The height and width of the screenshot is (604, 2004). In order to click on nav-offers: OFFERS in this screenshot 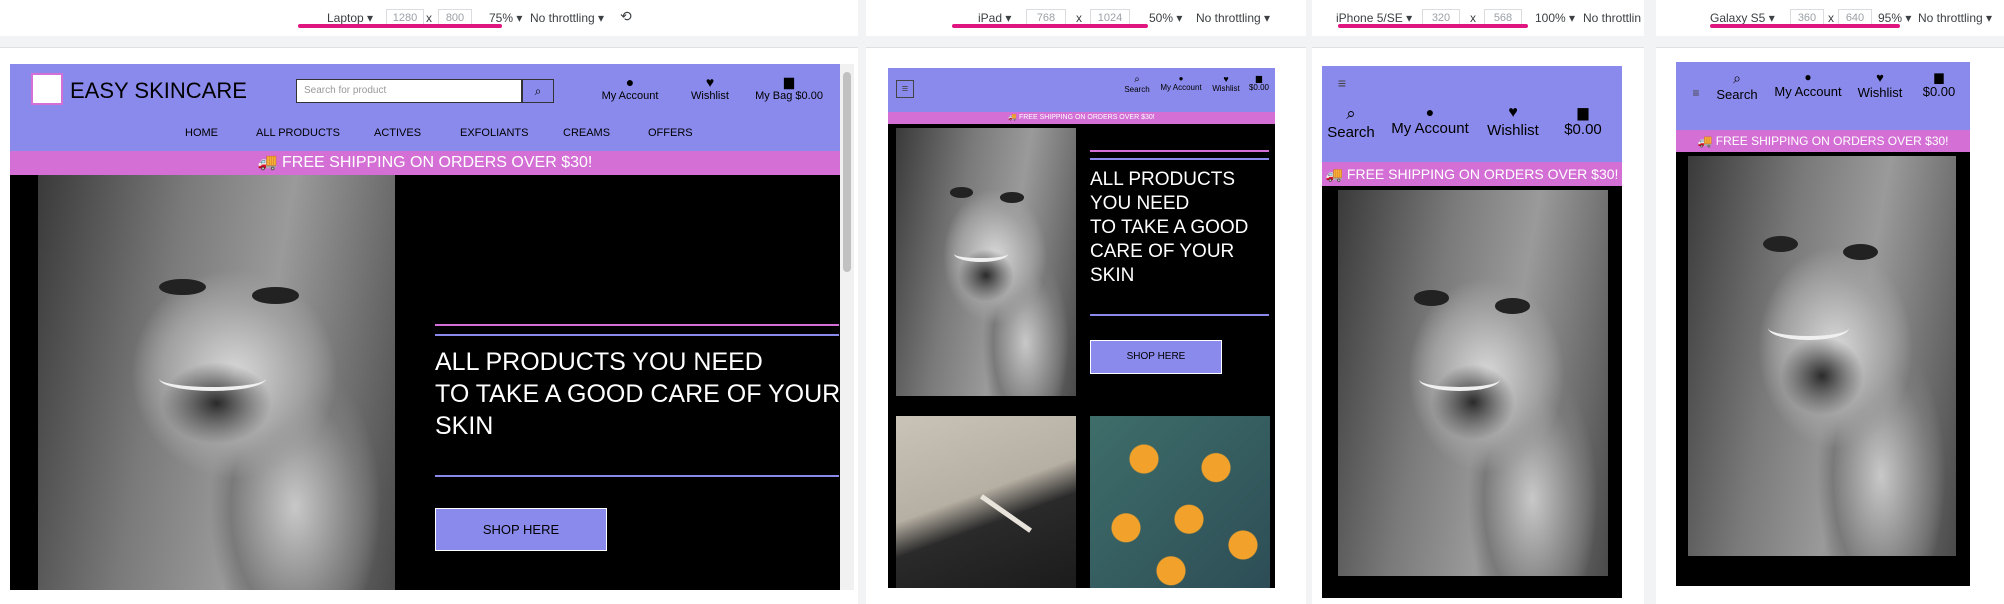, I will do `click(670, 133)`.